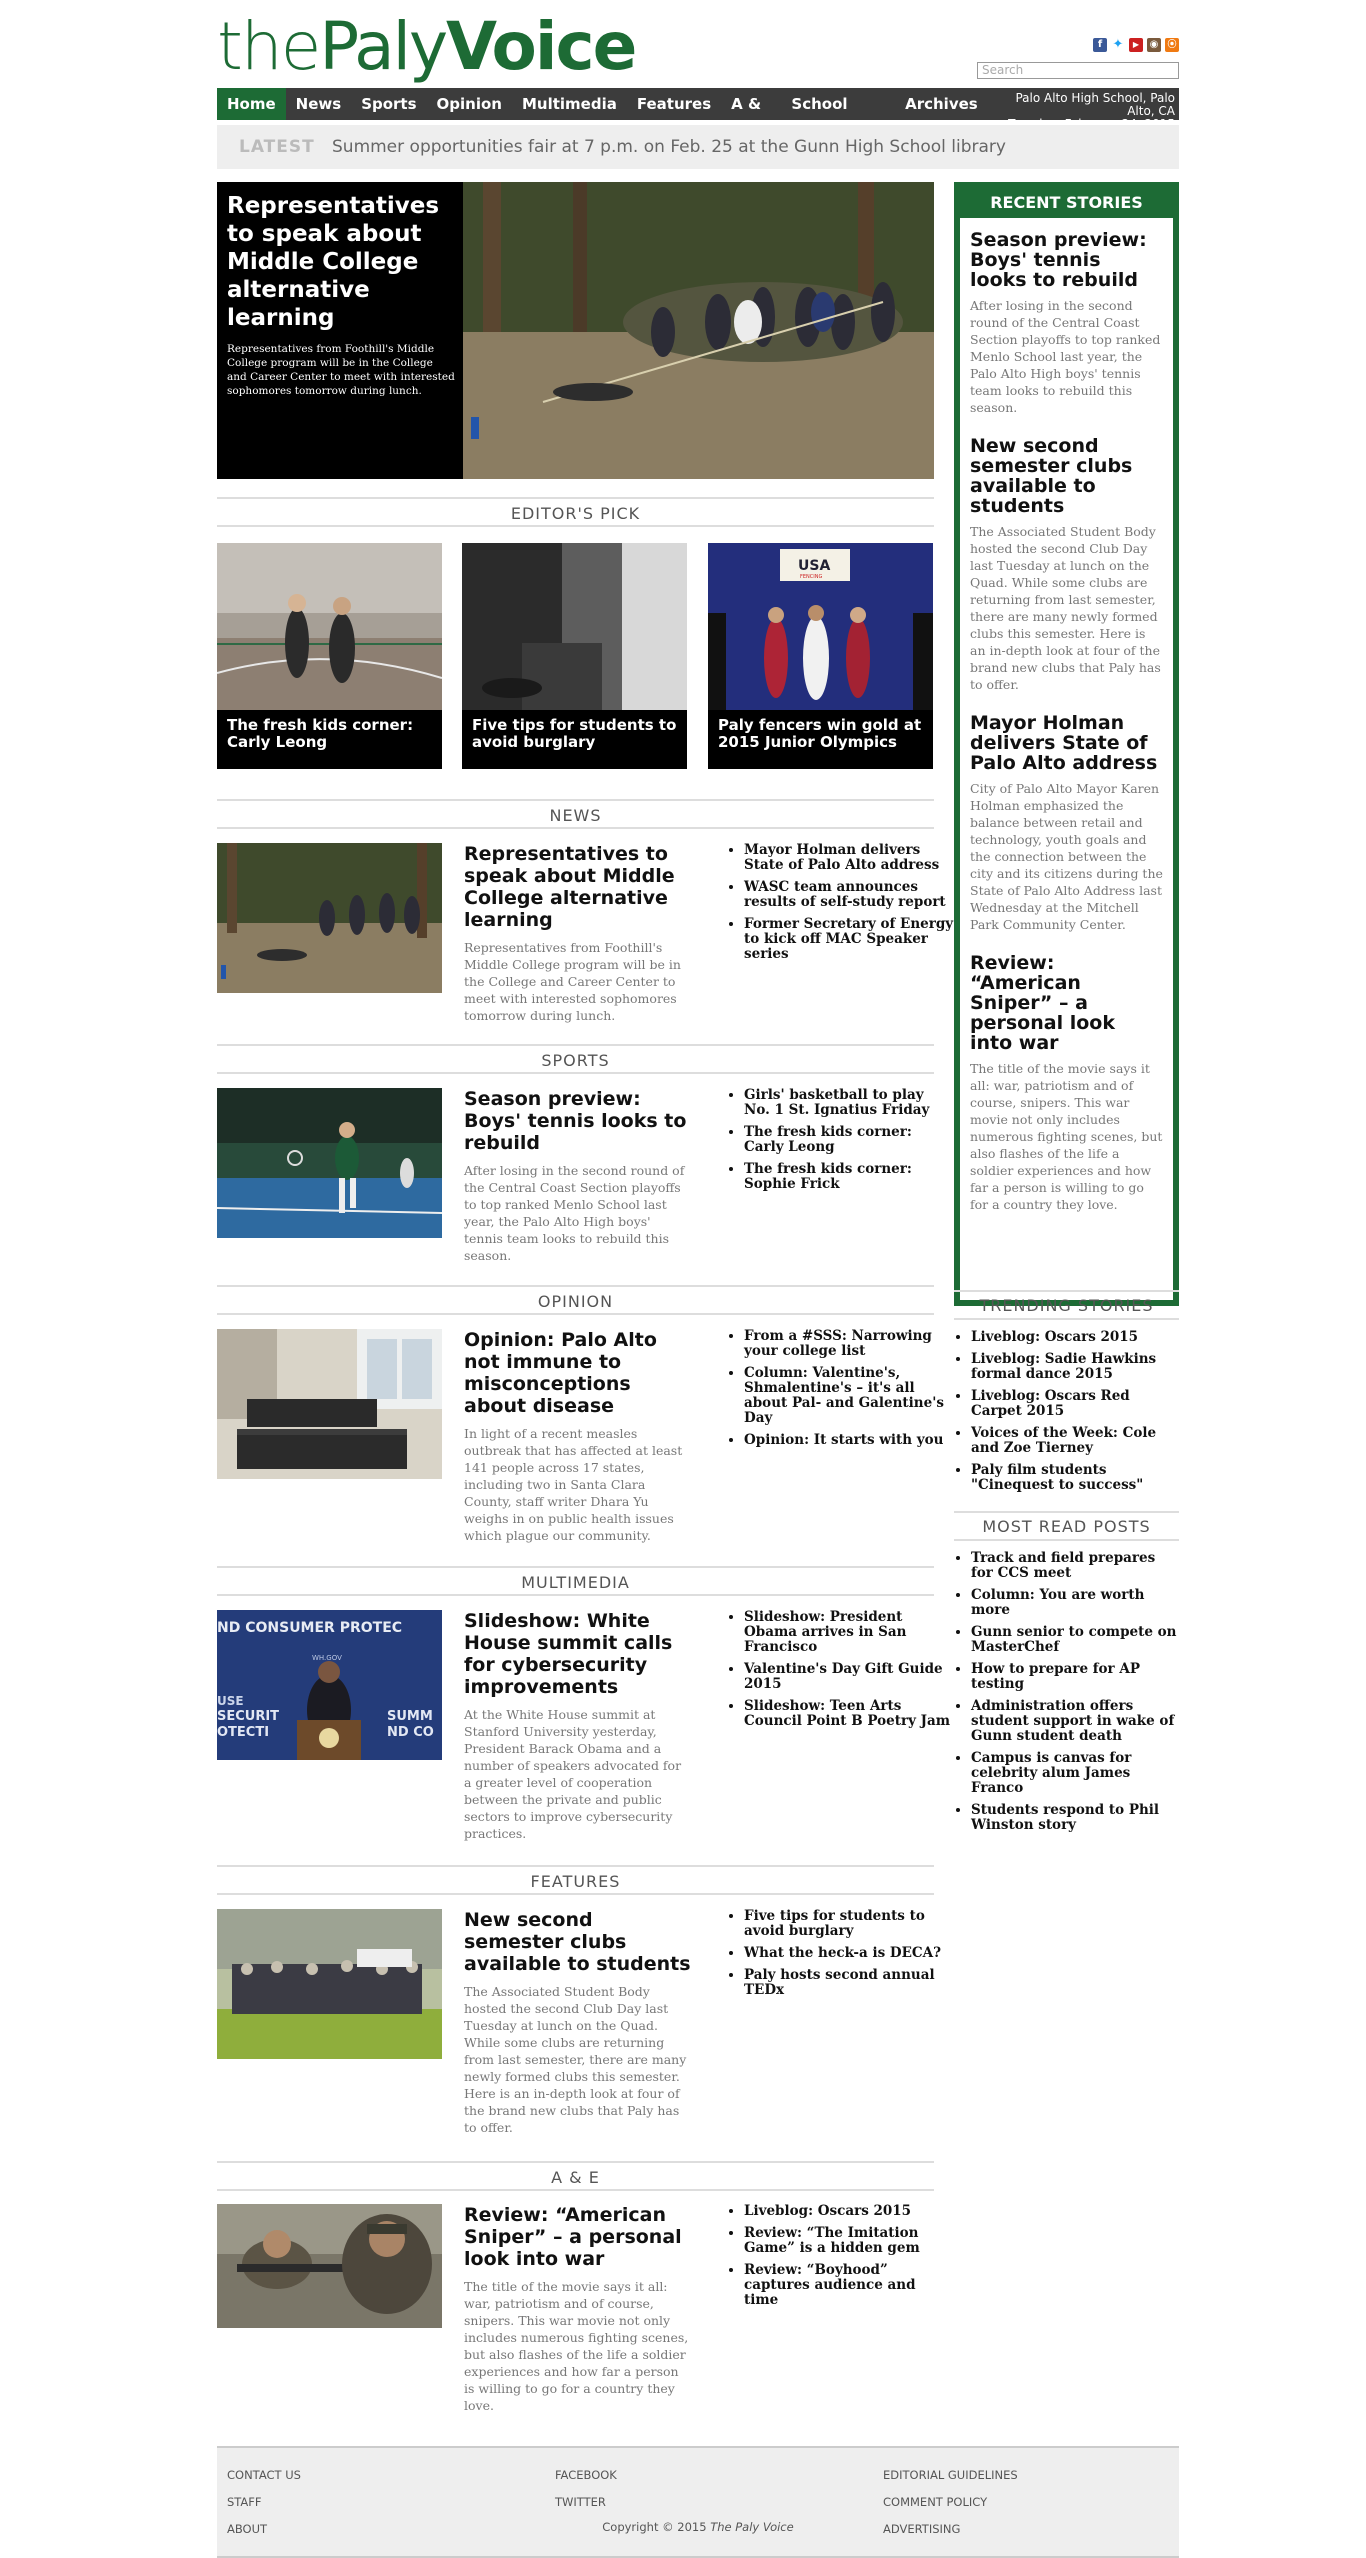 This screenshot has height=2558, width=1366. Describe the element at coordinates (838, 116) in the screenshot. I see `nav-item-school-links: School Links` at that location.